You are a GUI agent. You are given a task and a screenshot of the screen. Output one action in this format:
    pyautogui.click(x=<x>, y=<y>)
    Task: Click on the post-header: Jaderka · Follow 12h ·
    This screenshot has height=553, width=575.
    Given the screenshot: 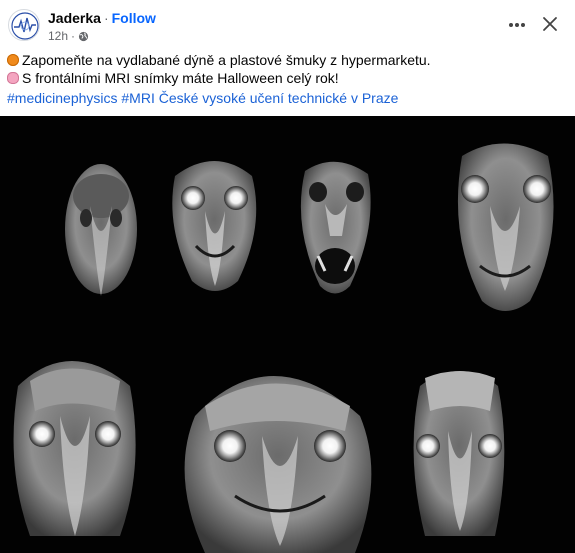 What is the action you would take?
    pyautogui.click(x=287, y=23)
    